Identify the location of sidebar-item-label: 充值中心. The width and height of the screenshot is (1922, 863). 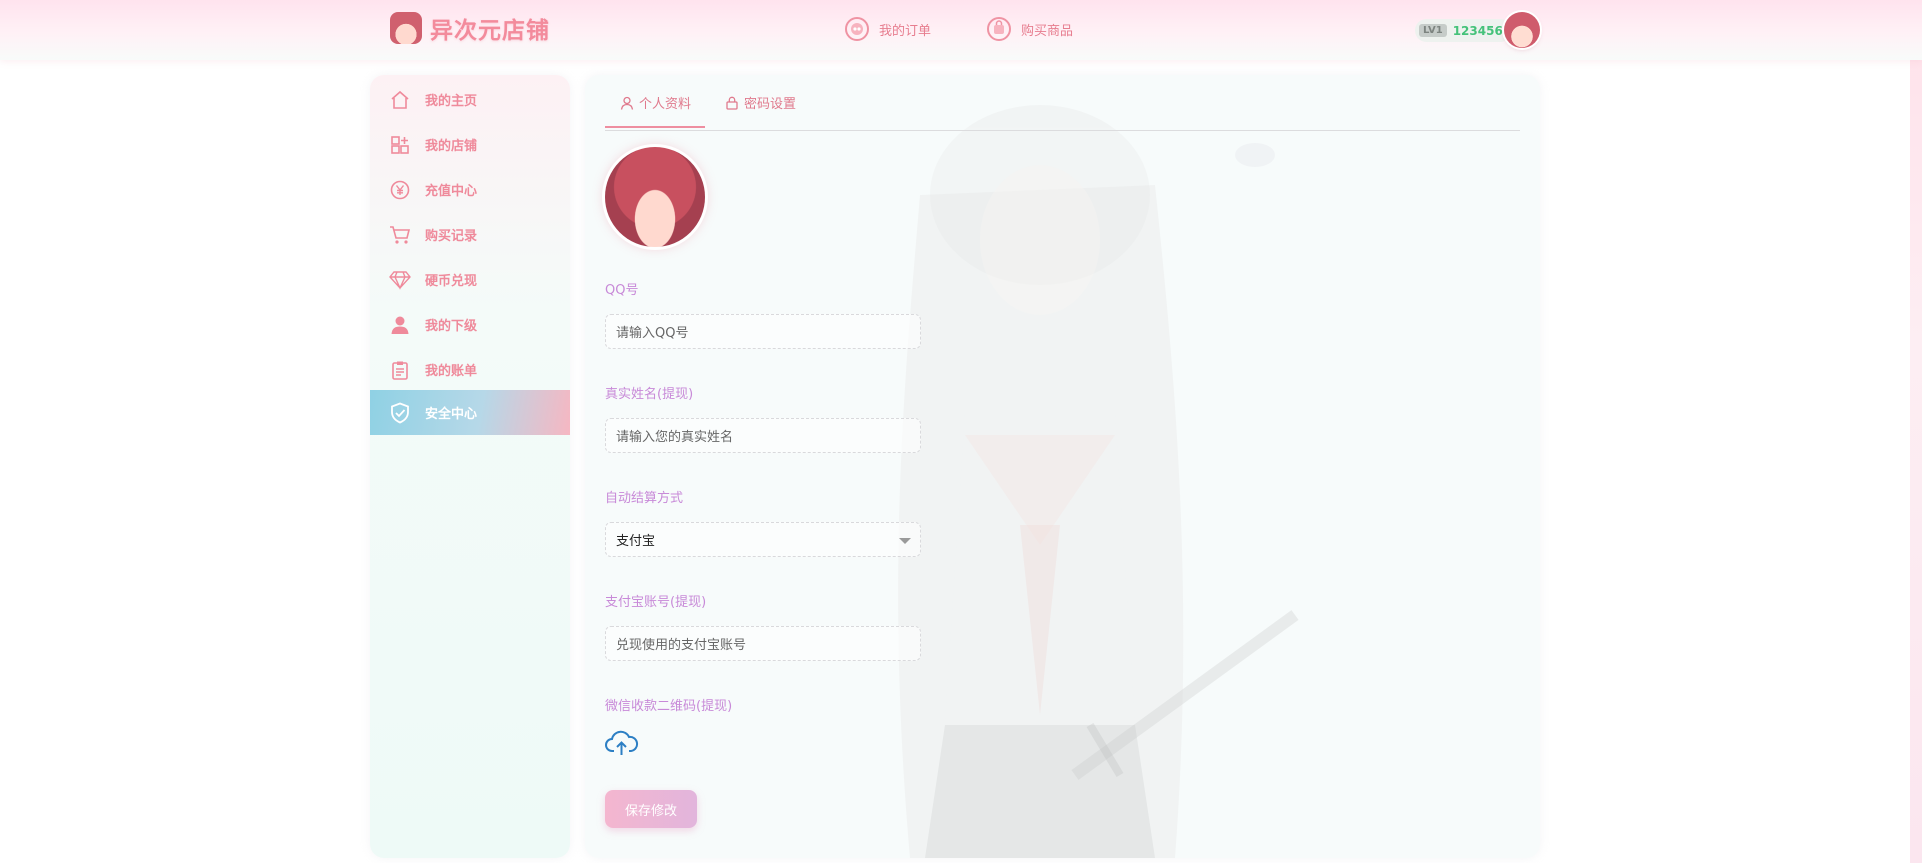
(451, 191).